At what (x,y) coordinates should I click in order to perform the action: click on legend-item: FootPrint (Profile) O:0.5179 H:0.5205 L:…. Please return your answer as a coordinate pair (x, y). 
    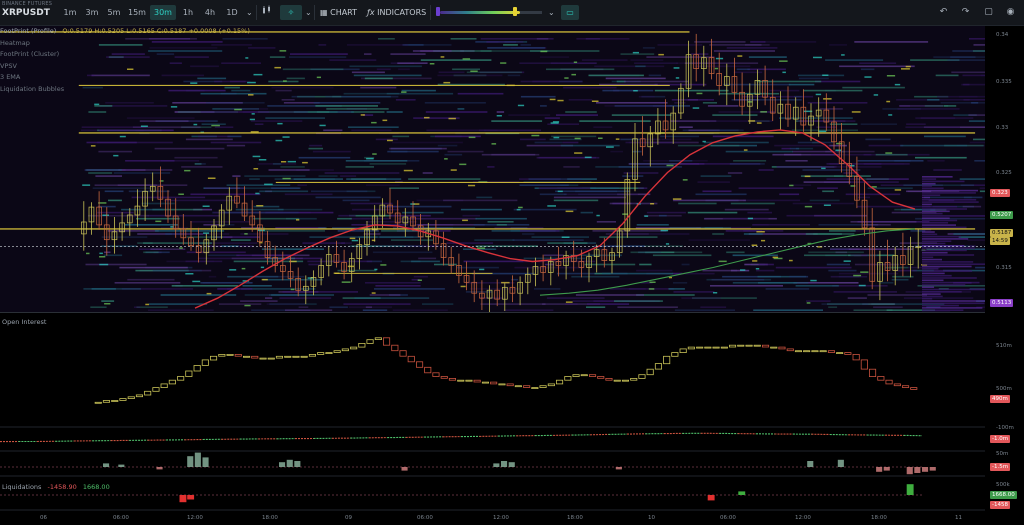
    Looking at the image, I should click on (125, 32).